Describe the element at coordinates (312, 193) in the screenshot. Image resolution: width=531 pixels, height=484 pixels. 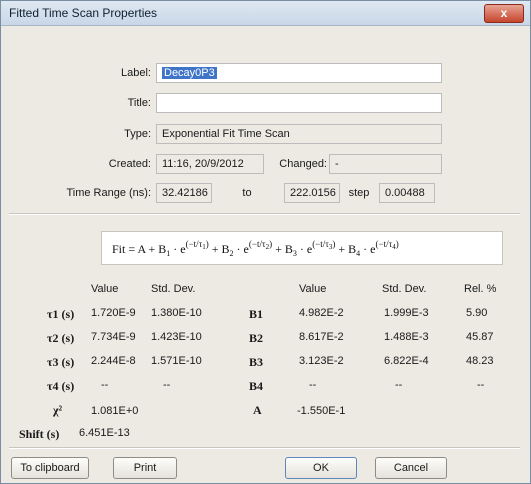
I see `time-range-to: 222.0156` at that location.